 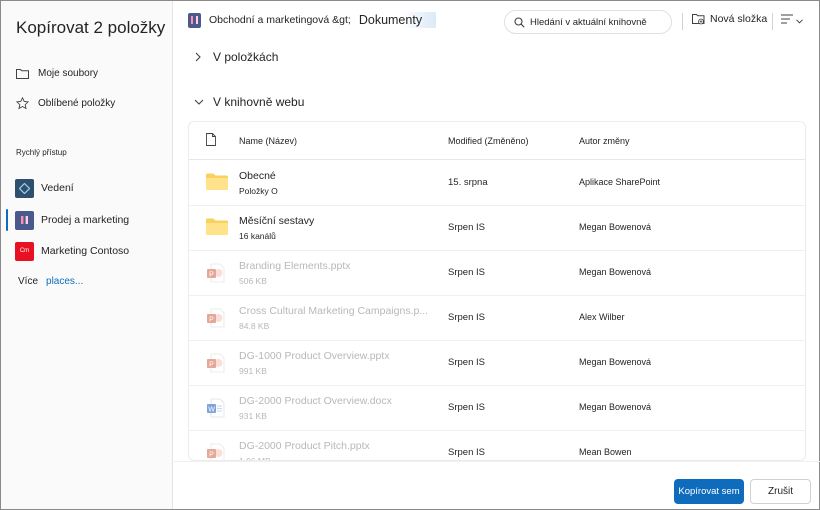 I want to click on file-detail: 16 kanálů, so click(x=257, y=236).